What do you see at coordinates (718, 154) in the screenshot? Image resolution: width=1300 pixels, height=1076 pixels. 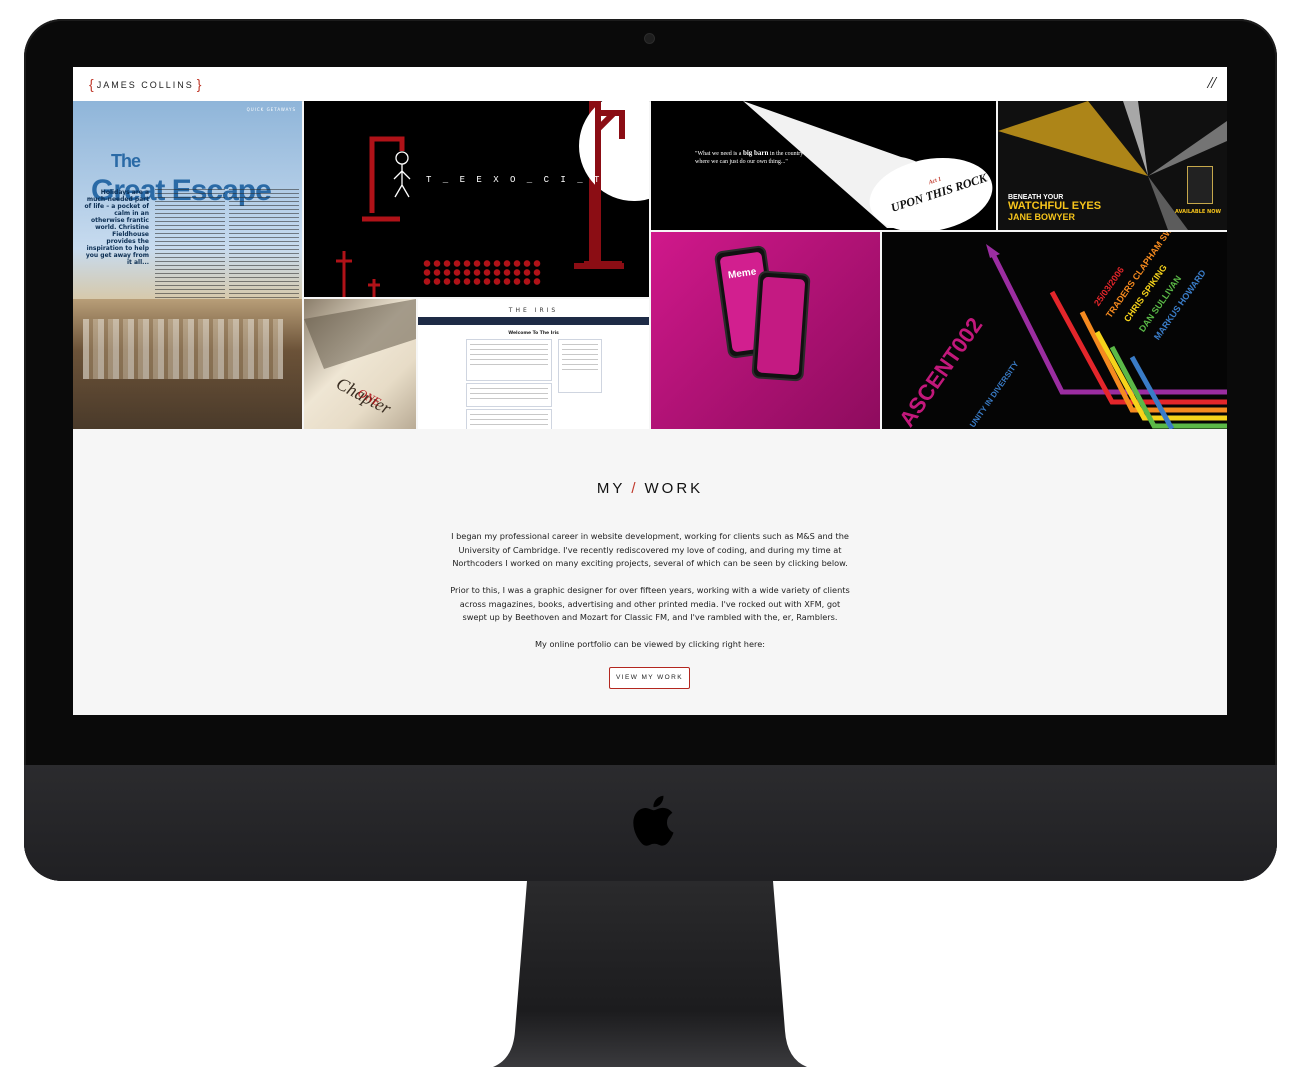 I see `quote-part-a: "What we need is a` at bounding box center [718, 154].